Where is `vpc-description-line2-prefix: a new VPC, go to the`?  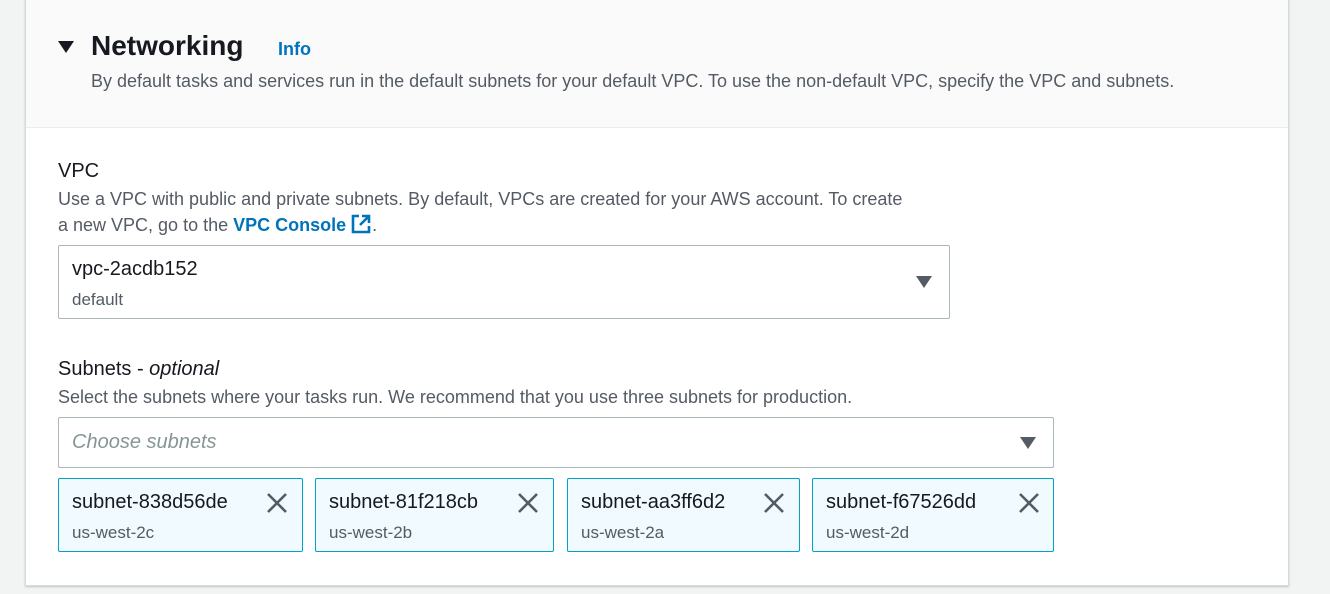 vpc-description-line2-prefix: a new VPC, go to the is located at coordinates (143, 225).